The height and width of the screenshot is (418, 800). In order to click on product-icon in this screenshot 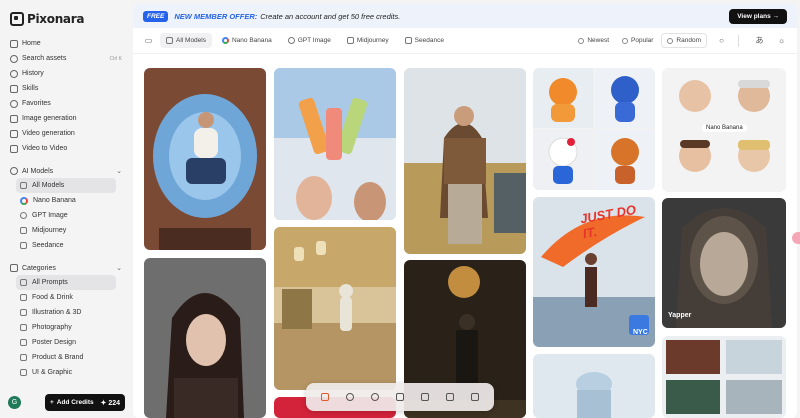, I will do `click(23, 357)`.